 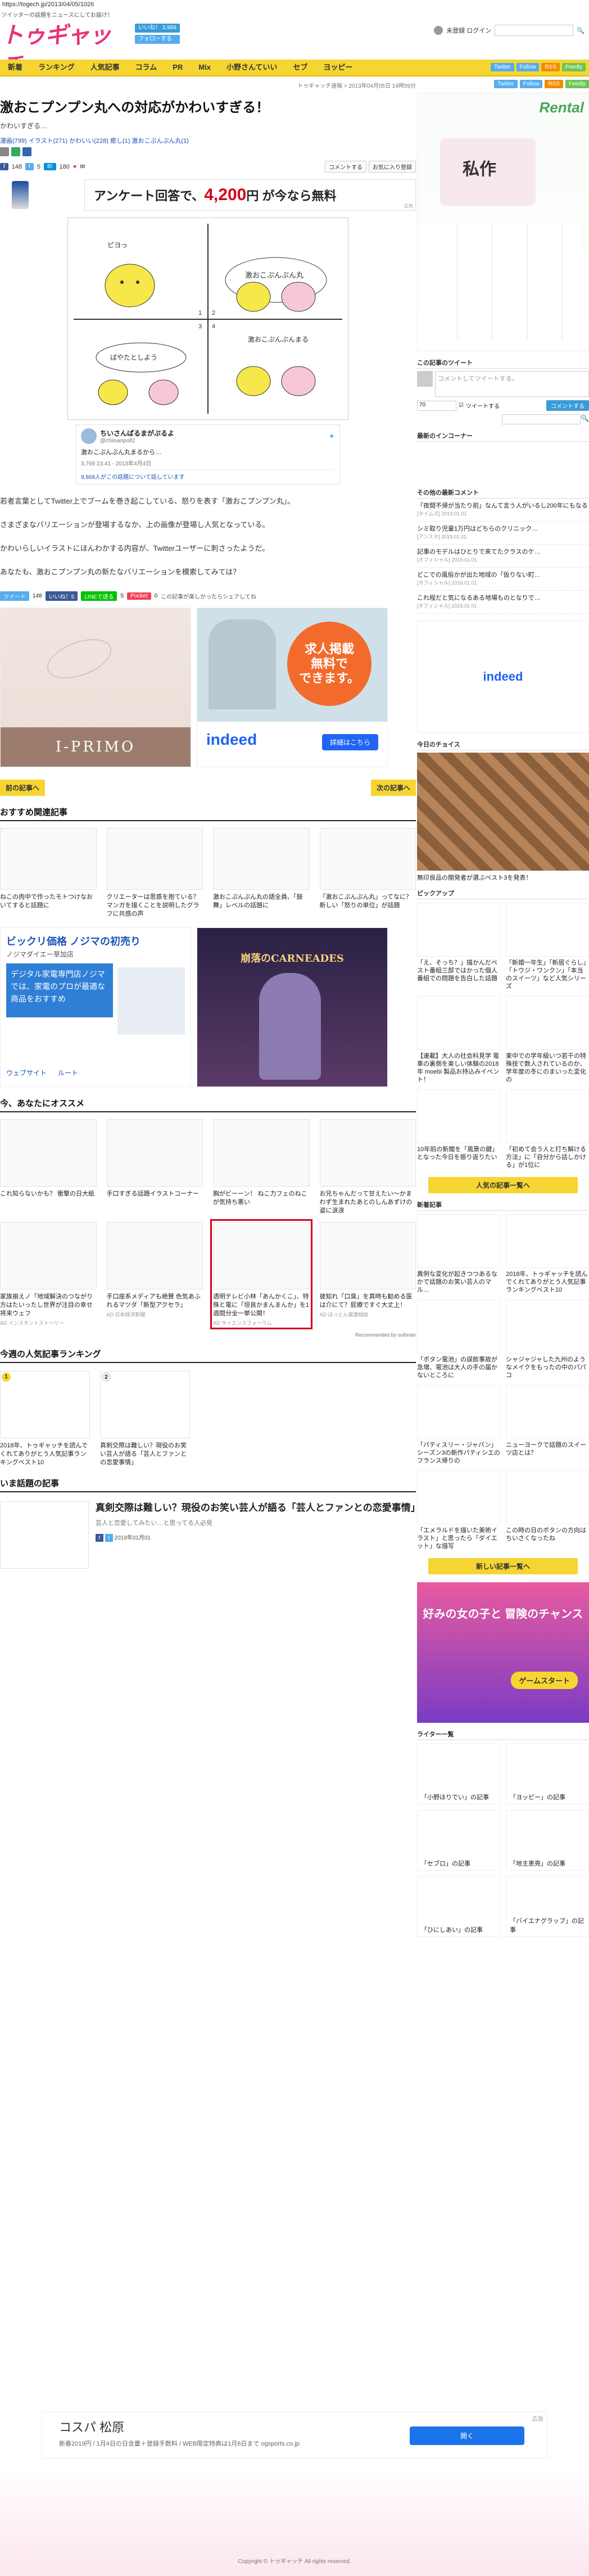 What do you see at coordinates (292, 1007) in the screenshot?
I see `ad-carneades: 崩落のCARNEADES` at bounding box center [292, 1007].